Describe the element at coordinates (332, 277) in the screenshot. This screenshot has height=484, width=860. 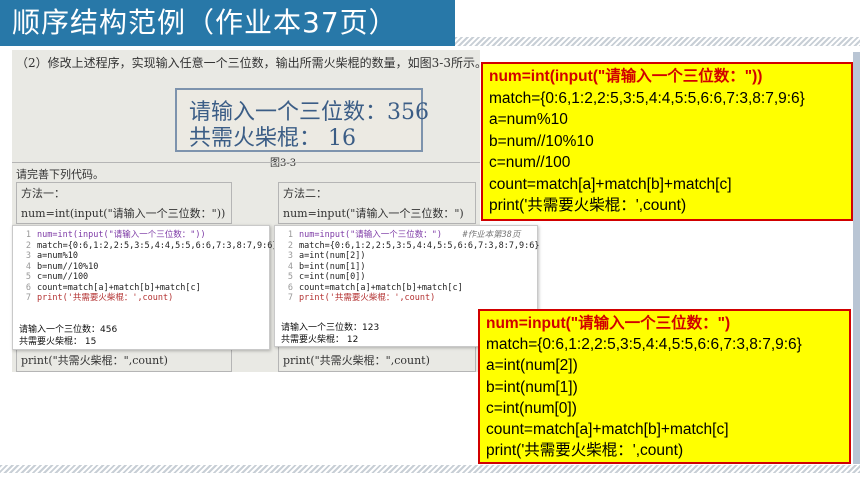
I see `code-text: c=int(num[0])` at that location.